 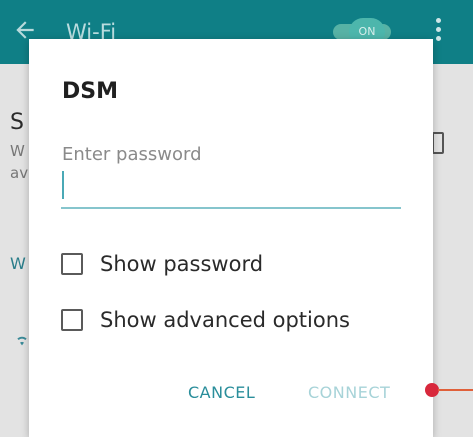 What do you see at coordinates (72, 264) in the screenshot?
I see `show-password-checkbox` at bounding box center [72, 264].